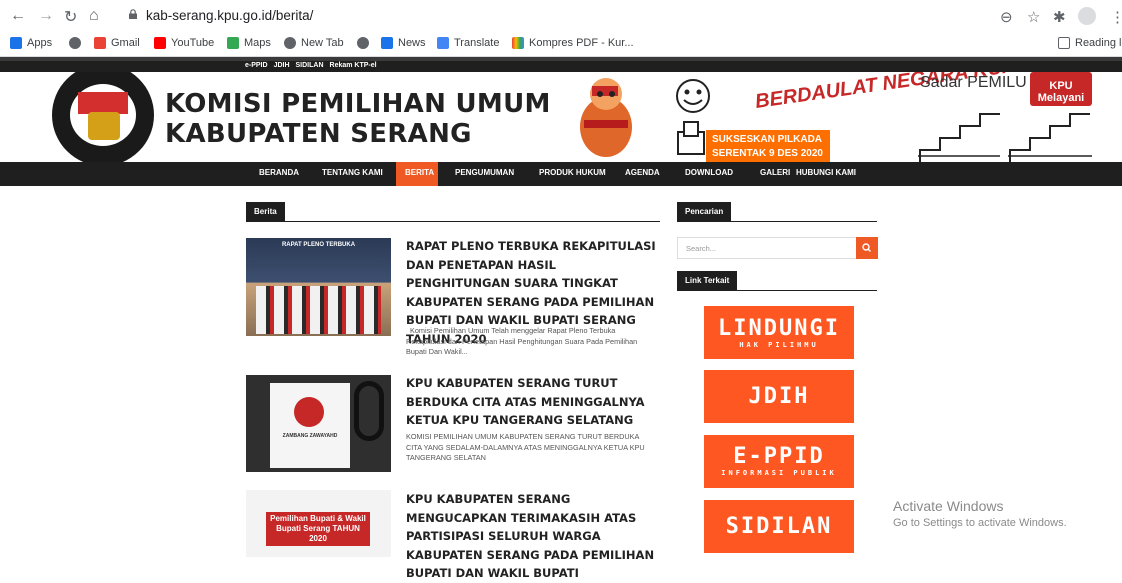 Image resolution: width=1122 pixels, height=583 pixels. I want to click on promo-main-text: E-PPID, so click(779, 456).